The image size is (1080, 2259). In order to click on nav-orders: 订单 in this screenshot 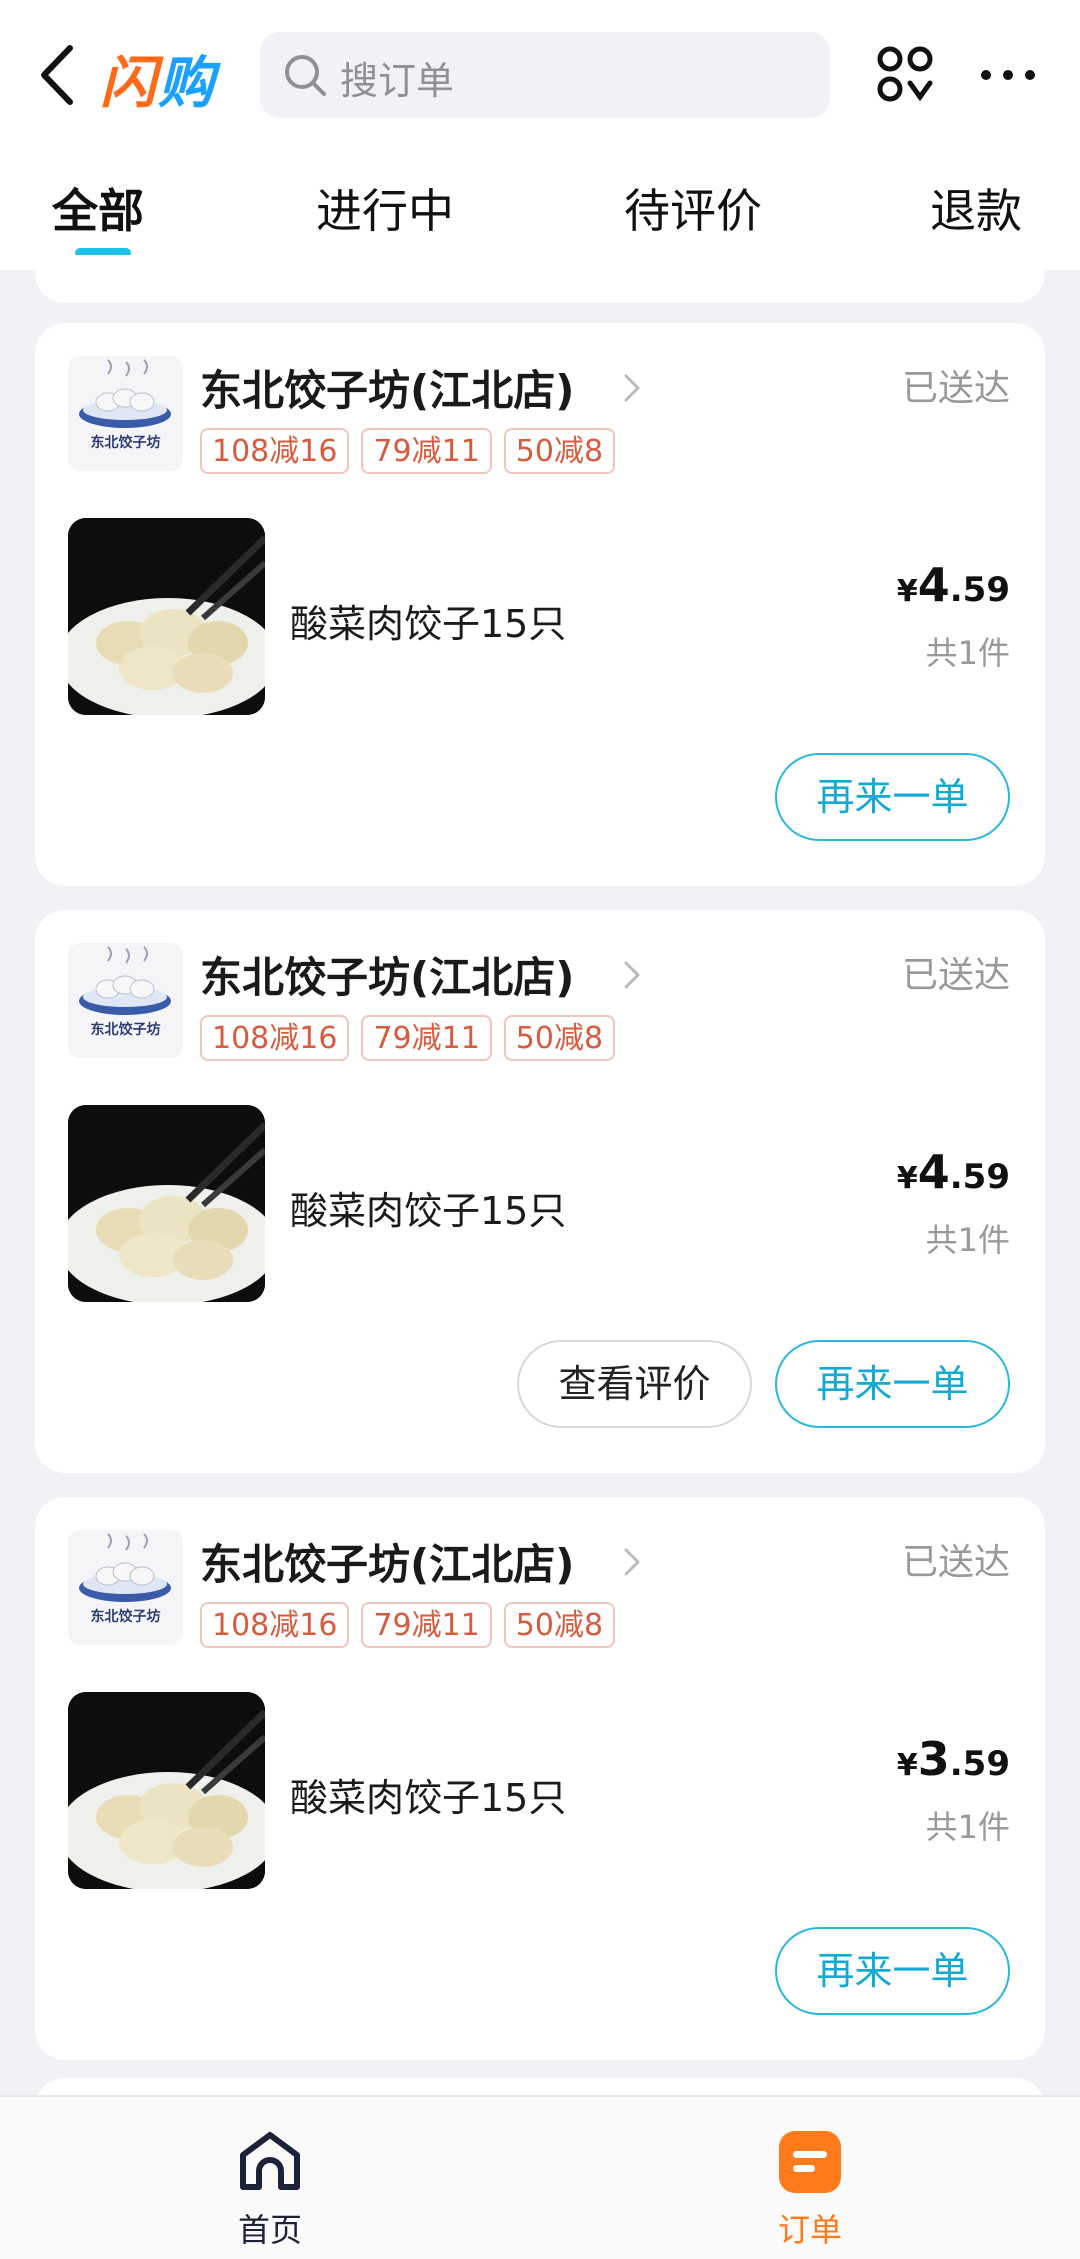, I will do `click(810, 2178)`.